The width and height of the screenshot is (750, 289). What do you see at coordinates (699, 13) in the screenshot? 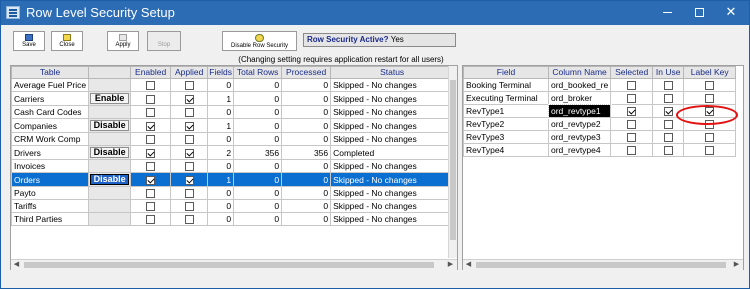
I see `maximize-button` at bounding box center [699, 13].